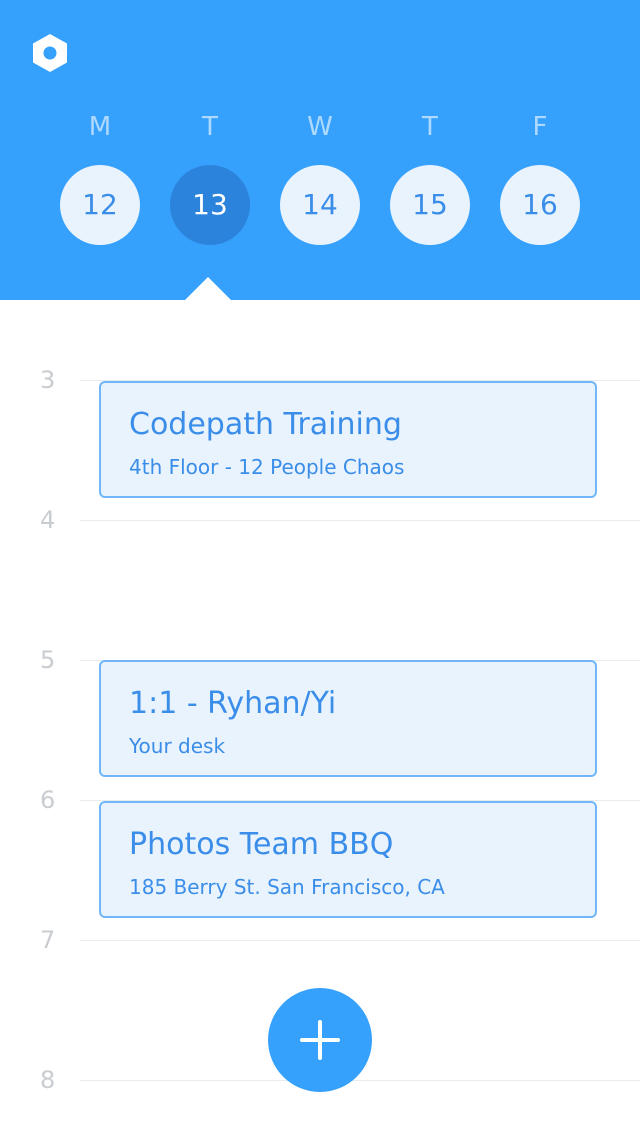  What do you see at coordinates (100, 127) in the screenshot?
I see `weekday-letter-mon: M` at bounding box center [100, 127].